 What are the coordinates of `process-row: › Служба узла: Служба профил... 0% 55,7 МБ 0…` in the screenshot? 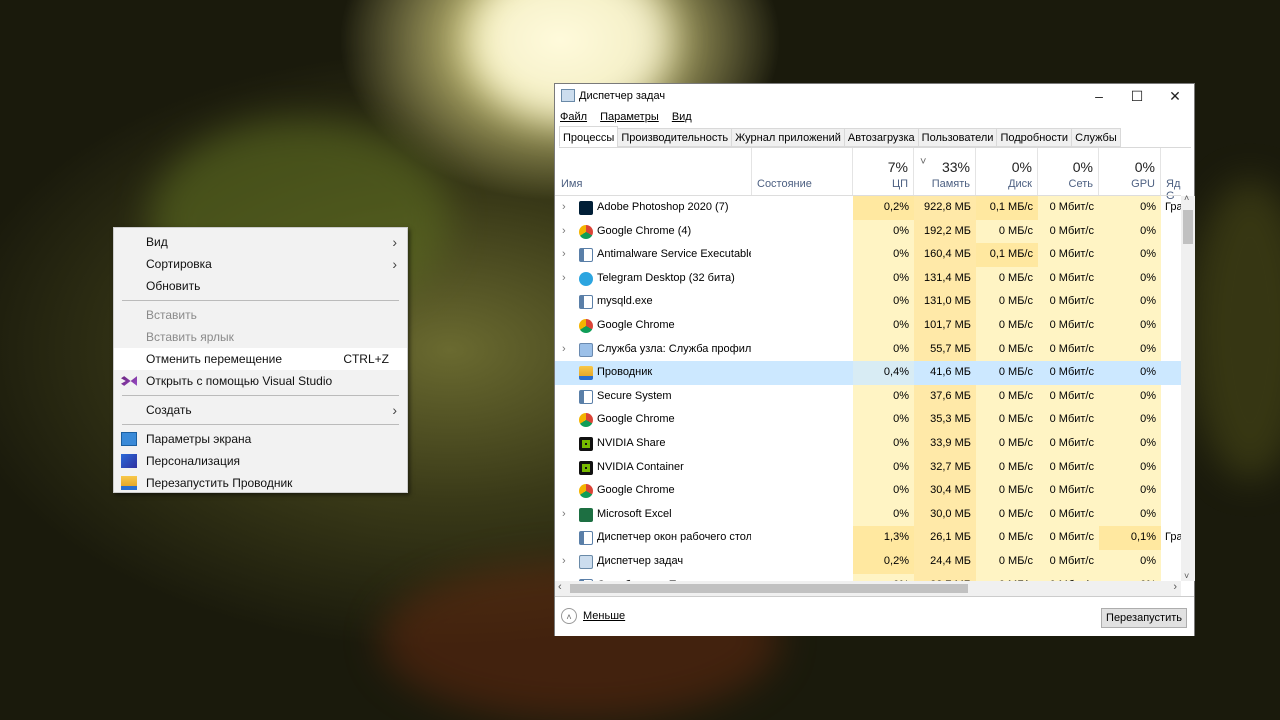 It's located at (868, 349).